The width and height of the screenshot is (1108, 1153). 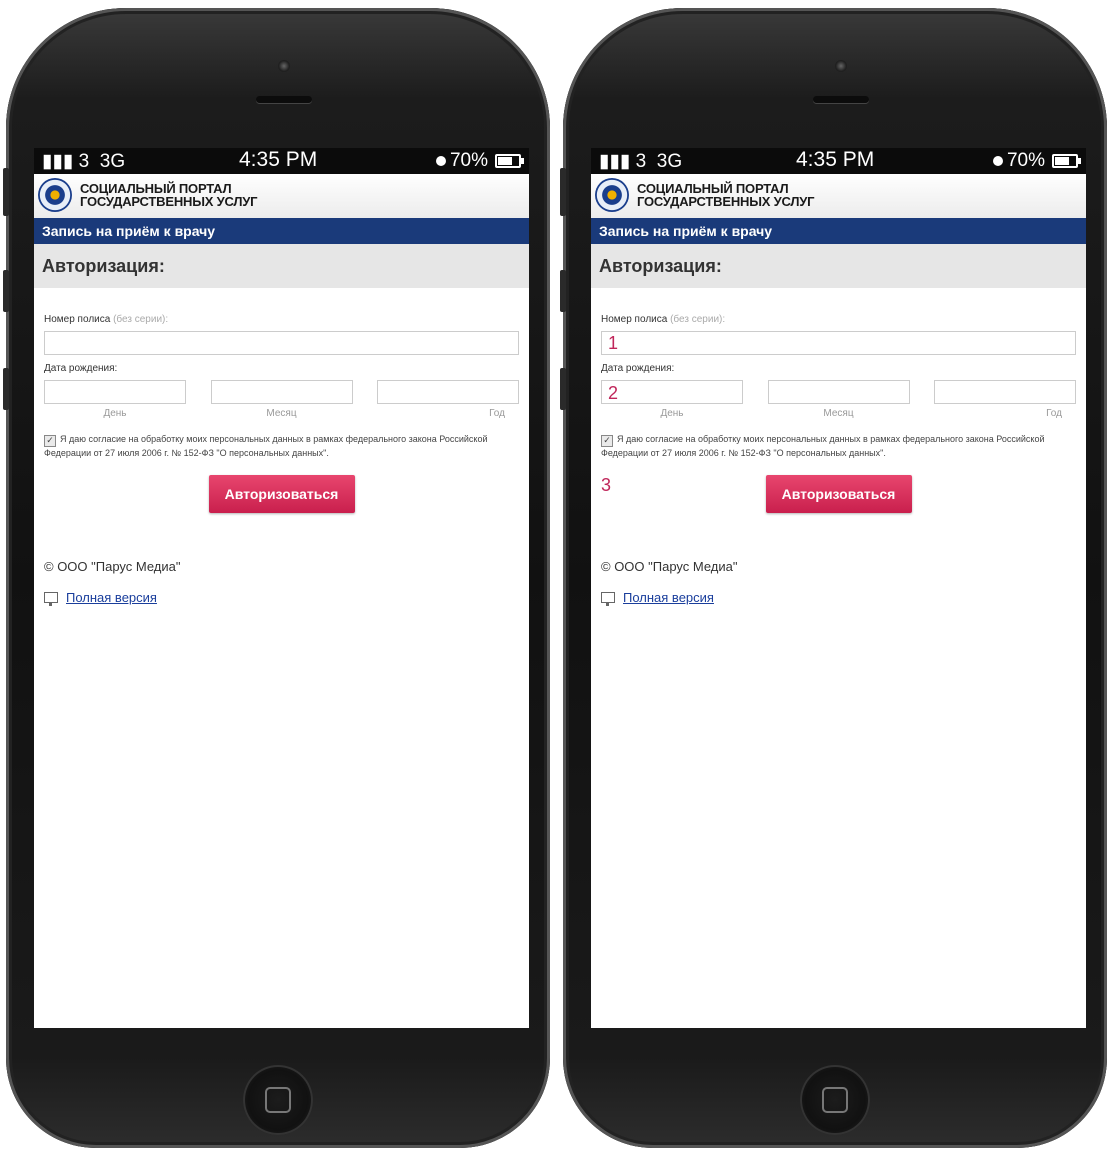 What do you see at coordinates (606, 485) in the screenshot?
I see `step-marker-3: 3` at bounding box center [606, 485].